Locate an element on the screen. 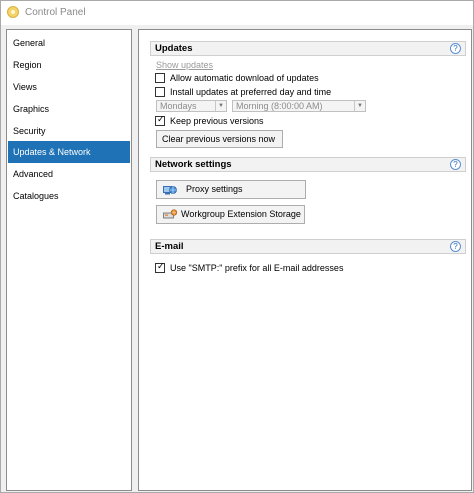 The image size is (474, 493). sidebar-item-general: General is located at coordinates (69, 43).